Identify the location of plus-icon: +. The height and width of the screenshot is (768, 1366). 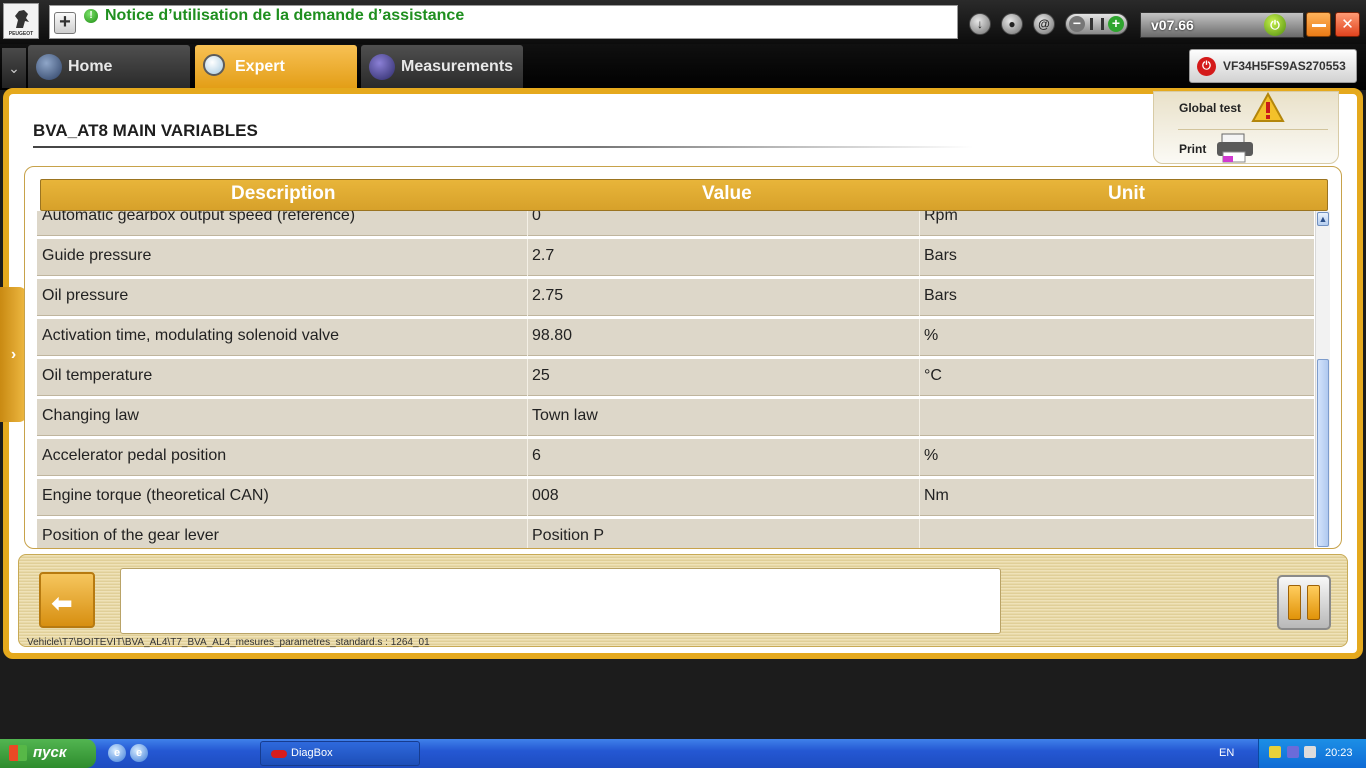
(1116, 24).